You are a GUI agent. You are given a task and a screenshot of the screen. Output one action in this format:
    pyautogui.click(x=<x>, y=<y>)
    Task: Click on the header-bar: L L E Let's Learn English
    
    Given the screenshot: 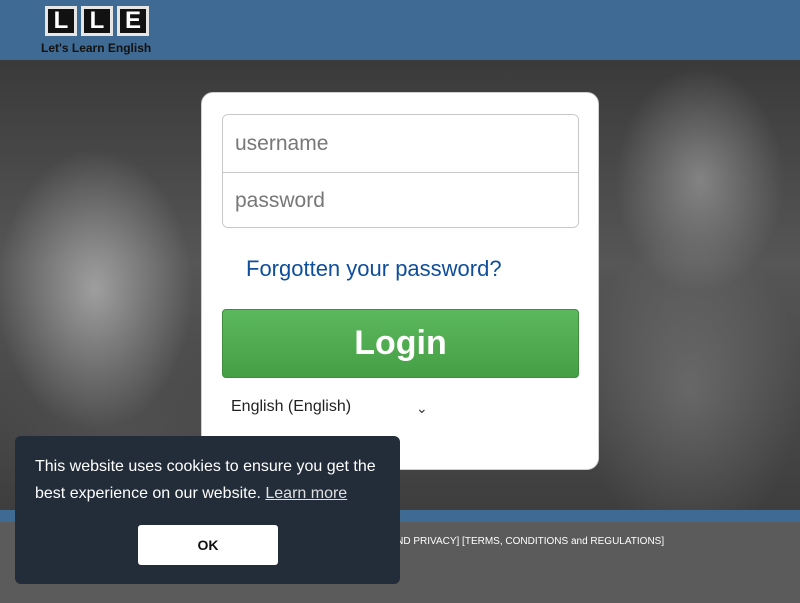 What is the action you would take?
    pyautogui.click(x=400, y=30)
    